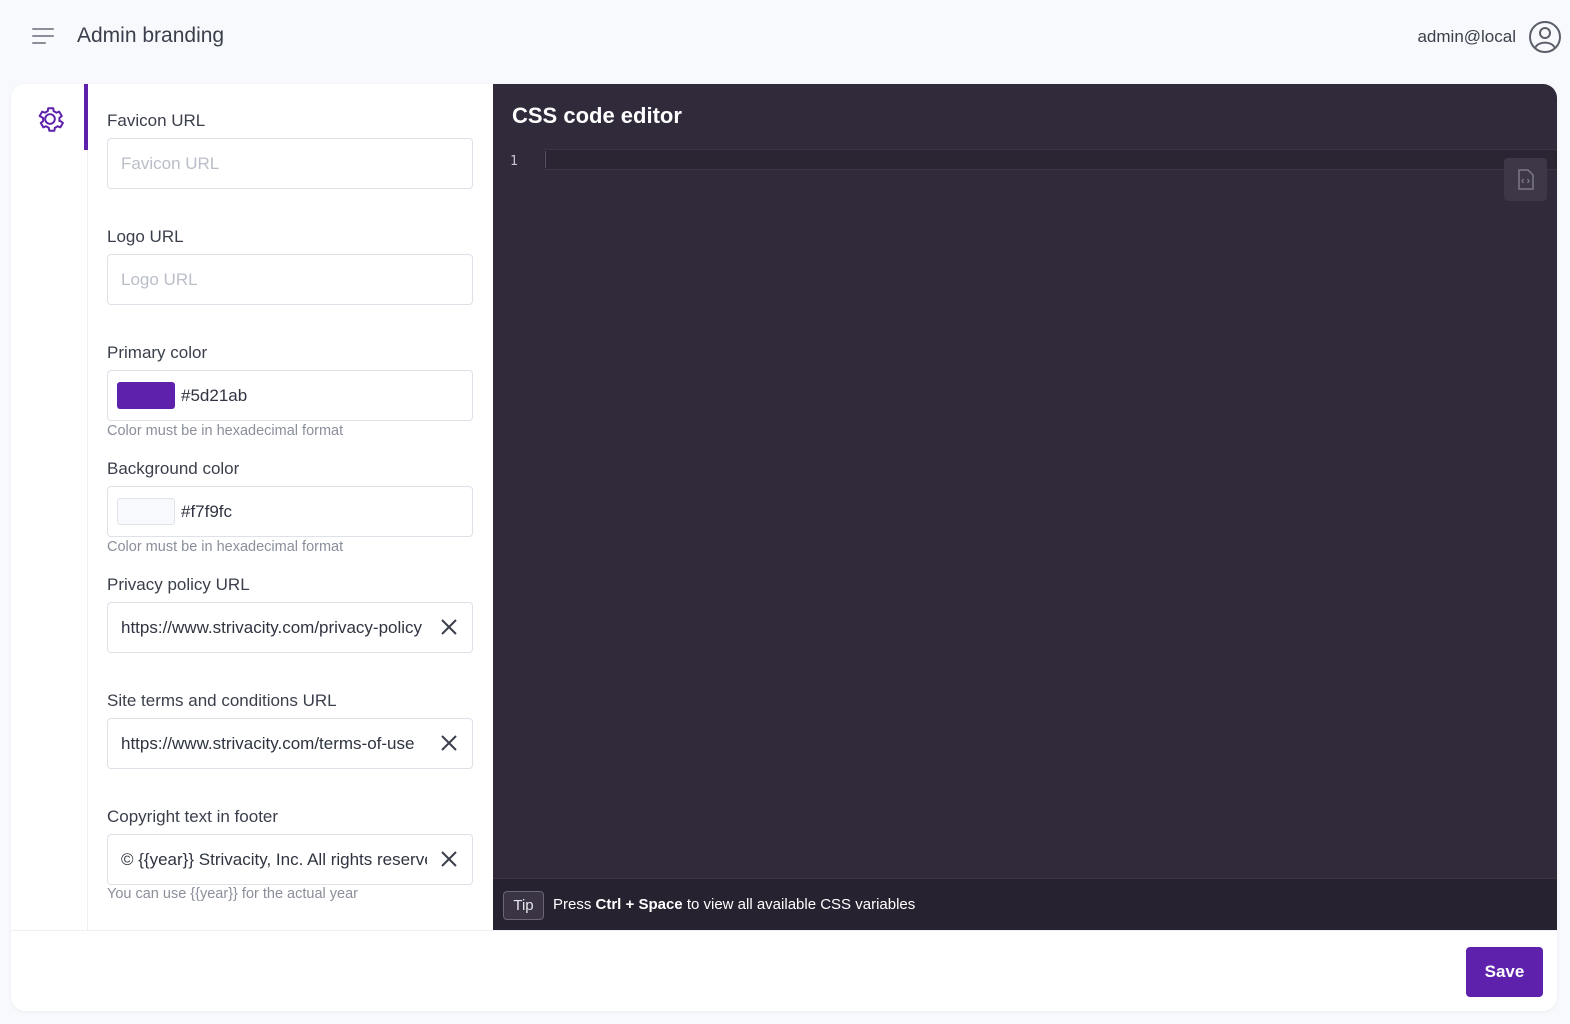 This screenshot has height=1024, width=1570. I want to click on page-title: Admin branding, so click(151, 35).